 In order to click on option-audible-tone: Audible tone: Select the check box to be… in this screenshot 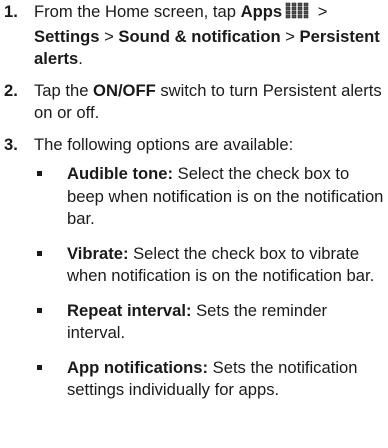, I will do `click(210, 197)`.